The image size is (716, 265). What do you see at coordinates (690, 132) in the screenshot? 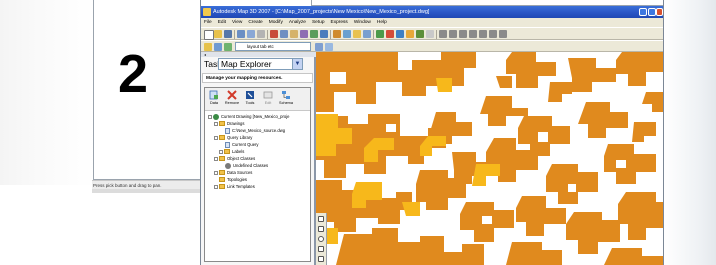
I see `slide-right-shade` at bounding box center [690, 132].